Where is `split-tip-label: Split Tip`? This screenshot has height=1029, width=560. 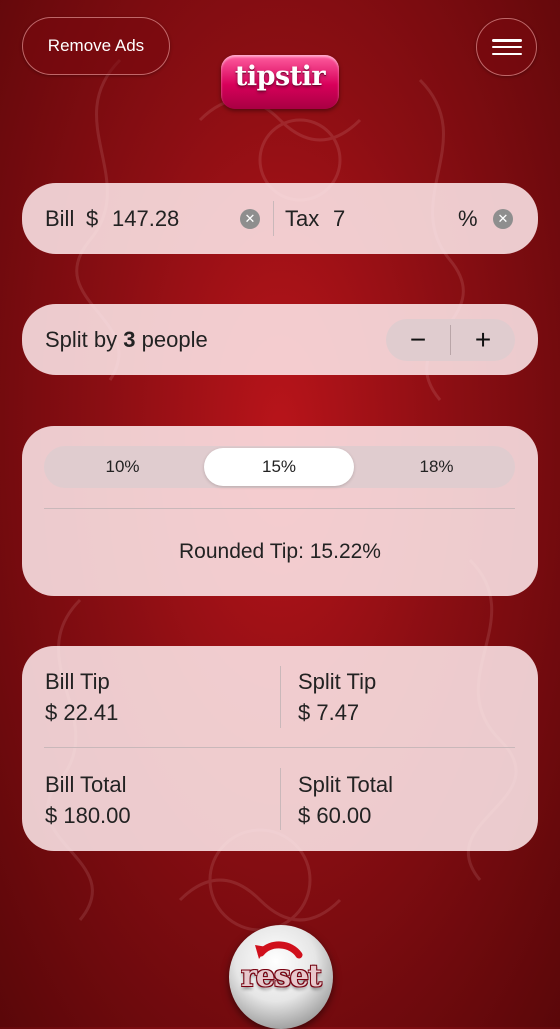
split-tip-label: Split Tip is located at coordinates (337, 681).